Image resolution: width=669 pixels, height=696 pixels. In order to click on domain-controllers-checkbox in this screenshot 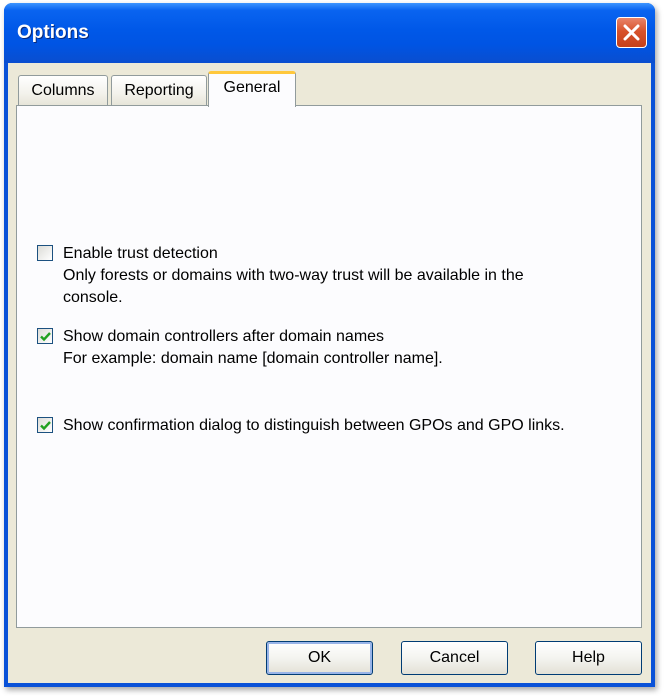, I will do `click(45, 336)`.